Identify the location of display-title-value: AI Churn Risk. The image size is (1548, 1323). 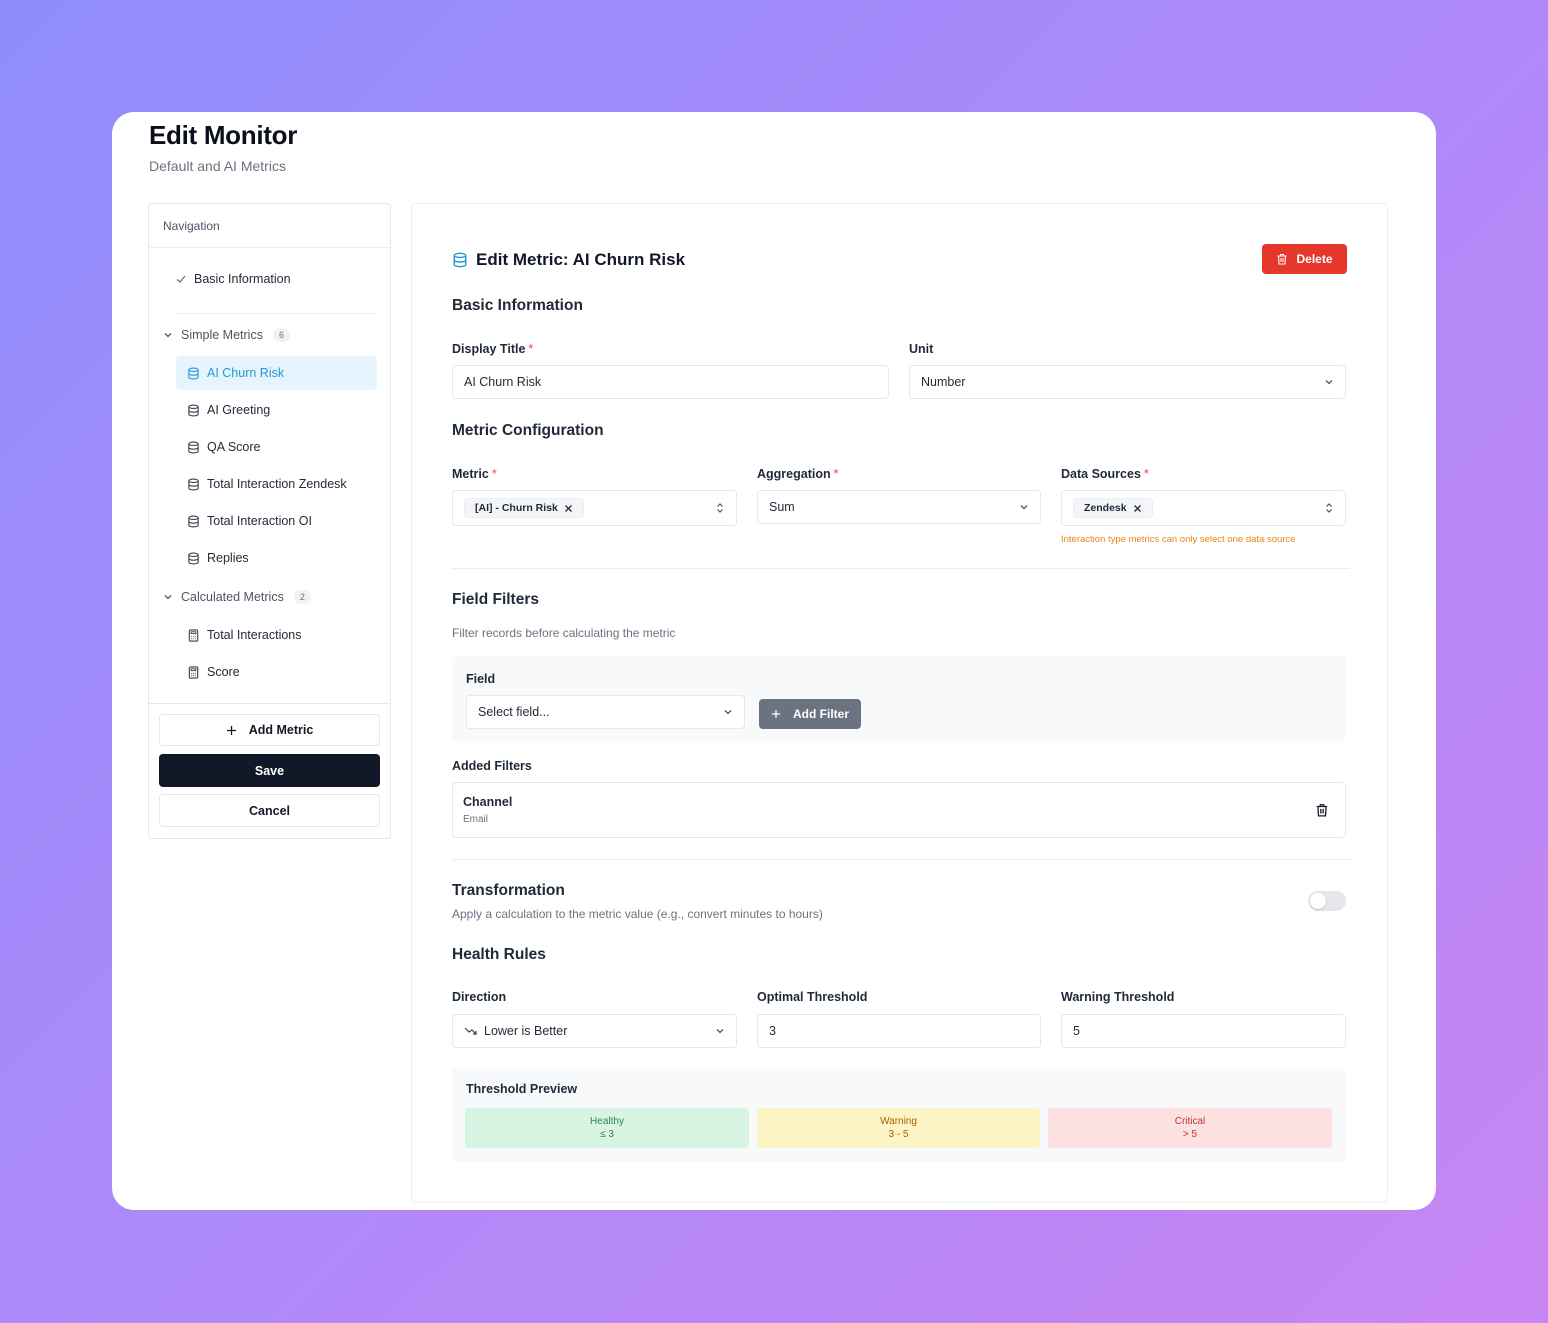
(503, 382).